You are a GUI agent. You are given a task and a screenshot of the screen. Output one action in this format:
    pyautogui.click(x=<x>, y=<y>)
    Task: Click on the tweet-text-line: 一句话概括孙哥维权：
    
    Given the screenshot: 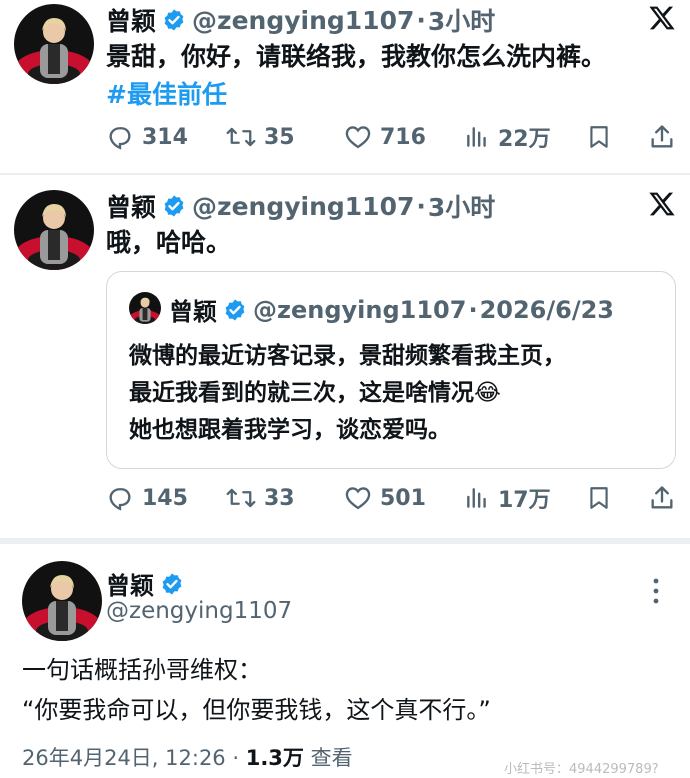 What is the action you would take?
    pyautogui.click(x=142, y=670)
    